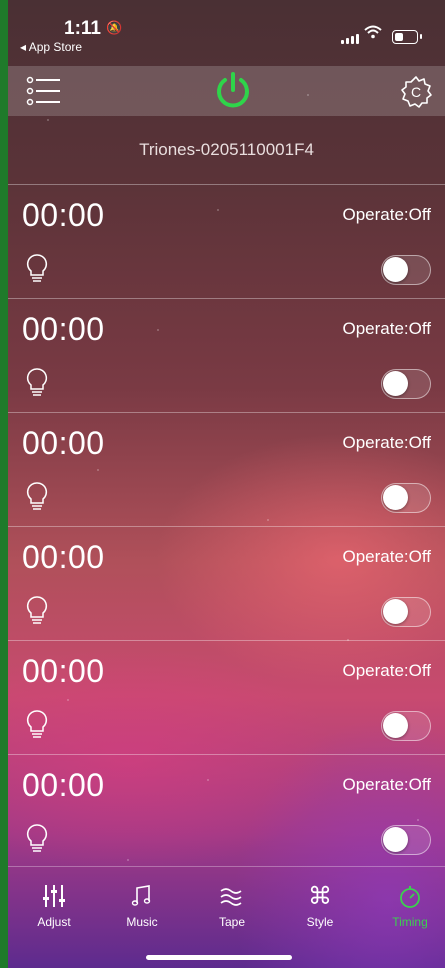 This screenshot has height=968, width=445. Describe the element at coordinates (407, 896) in the screenshot. I see `stopwatch-icon` at that location.